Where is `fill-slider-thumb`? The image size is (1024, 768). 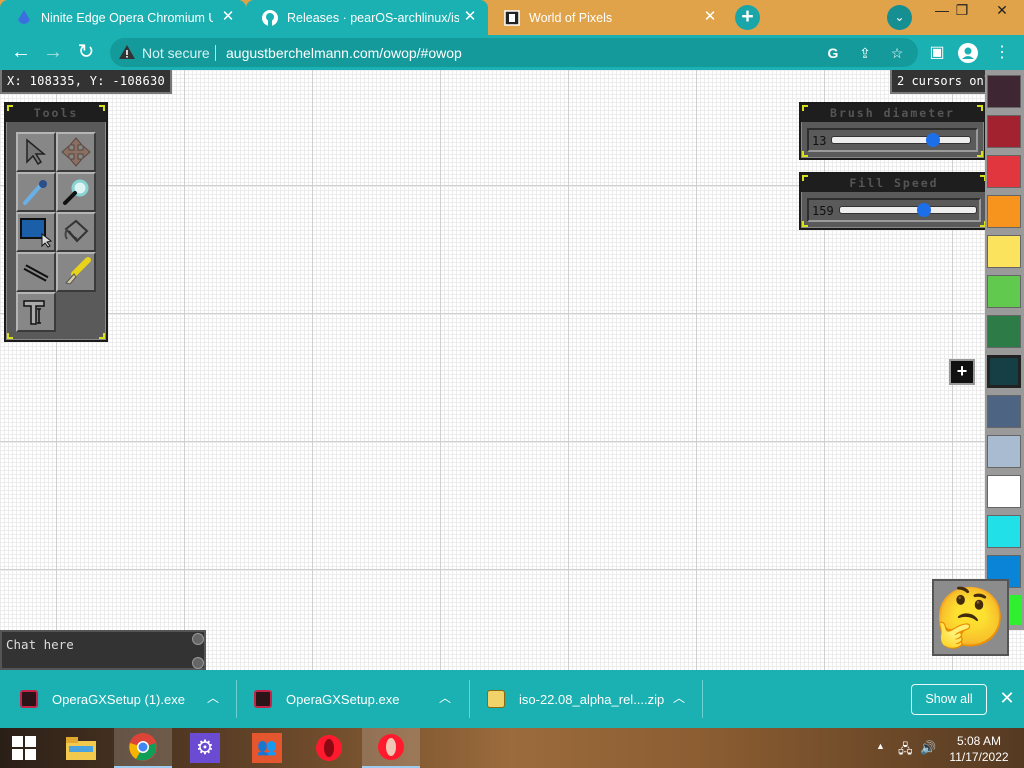
fill-slider-thumb is located at coordinates (924, 210).